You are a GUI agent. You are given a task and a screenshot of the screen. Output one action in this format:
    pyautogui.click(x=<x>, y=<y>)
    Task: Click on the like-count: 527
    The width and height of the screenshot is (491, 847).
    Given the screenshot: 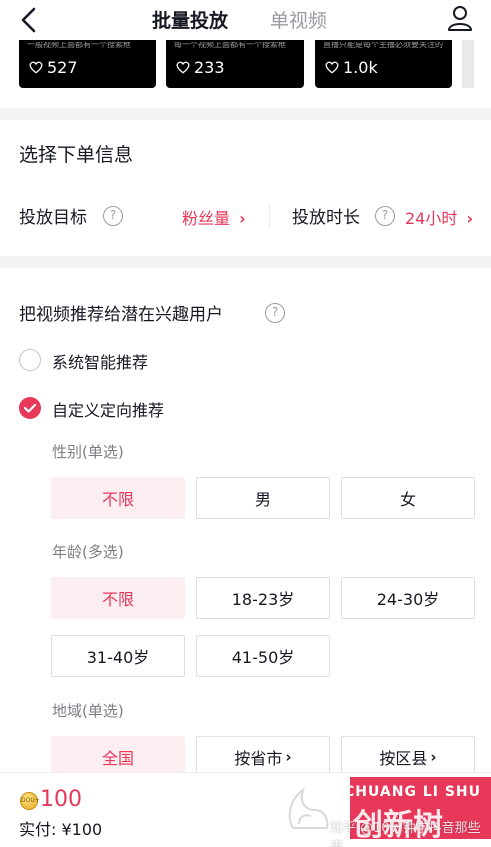 What is the action you would take?
    pyautogui.click(x=53, y=67)
    